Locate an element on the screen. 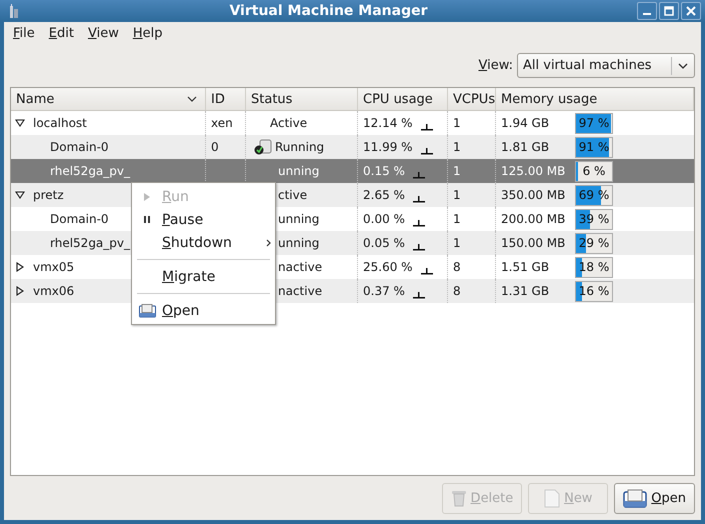 Image resolution: width=705 pixels, height=524 pixels. close-icon is located at coordinates (691, 11).